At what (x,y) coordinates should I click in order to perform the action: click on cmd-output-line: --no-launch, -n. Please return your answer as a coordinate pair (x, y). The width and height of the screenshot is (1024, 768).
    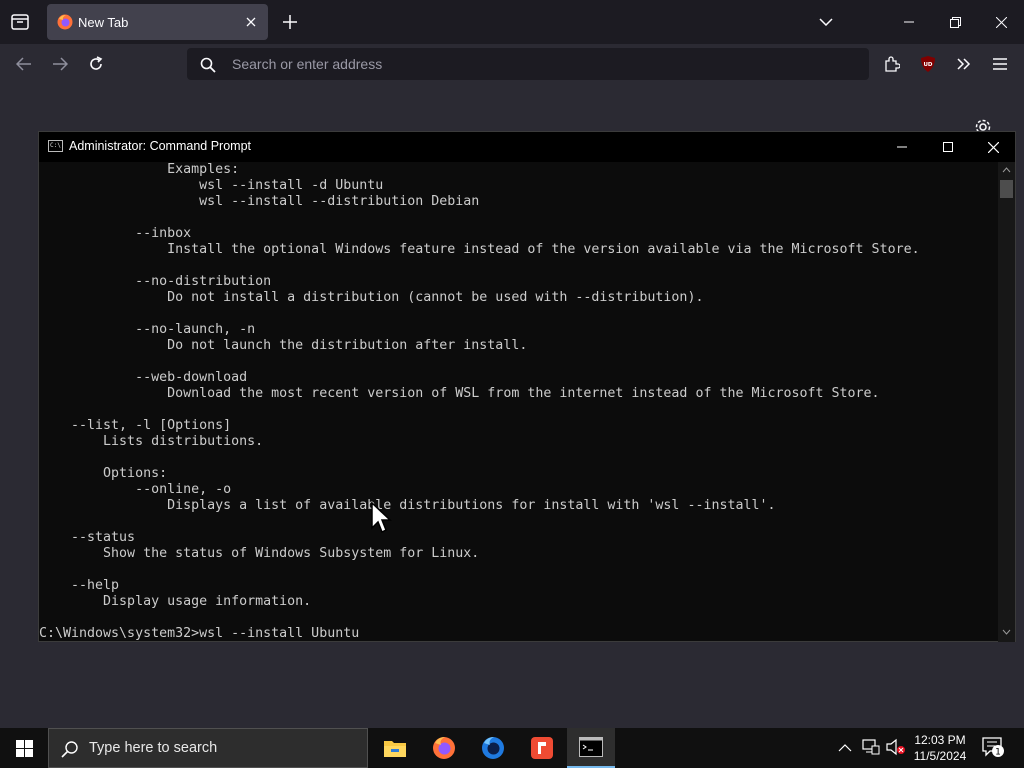
    Looking at the image, I should click on (147, 329).